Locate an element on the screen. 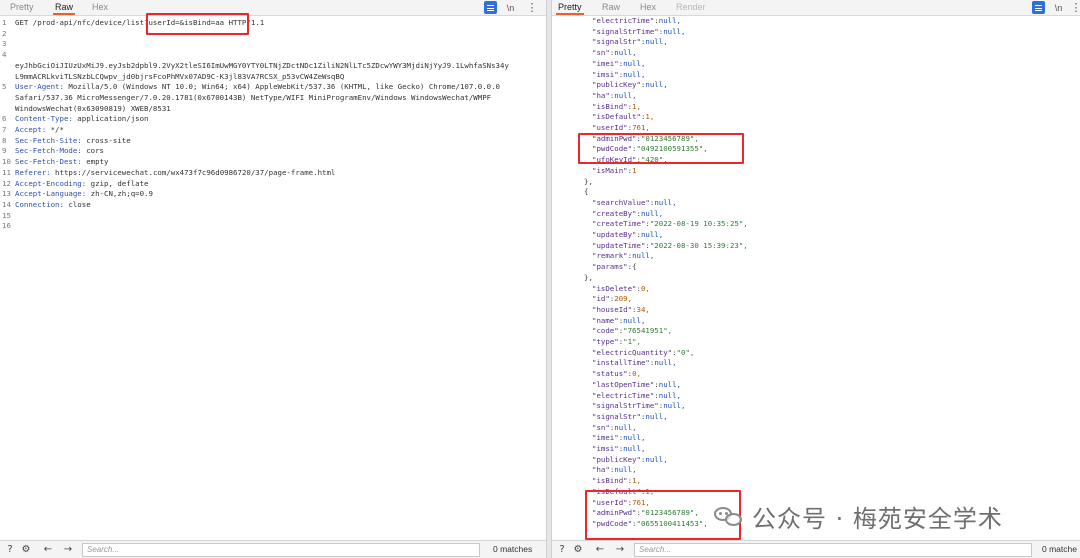 The width and height of the screenshot is (1080, 558). response-line: "lastOpenTime":null, is located at coordinates (816, 385).